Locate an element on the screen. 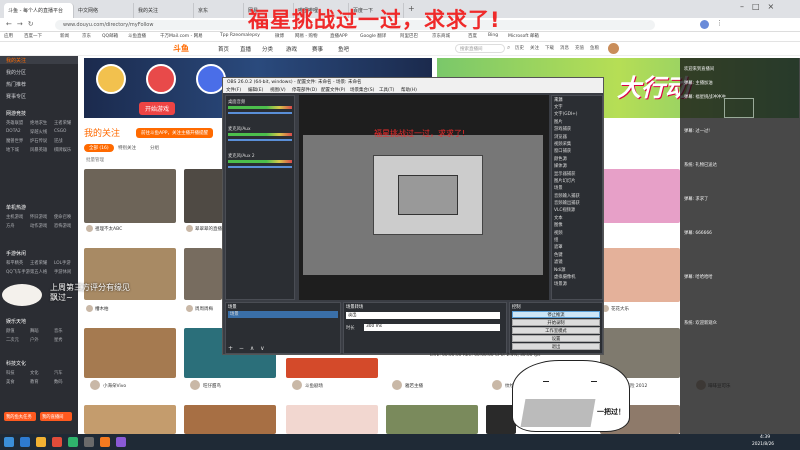 The width and height of the screenshot is (800, 450). sidebar-link: 使命召唤 is located at coordinates (62, 217).